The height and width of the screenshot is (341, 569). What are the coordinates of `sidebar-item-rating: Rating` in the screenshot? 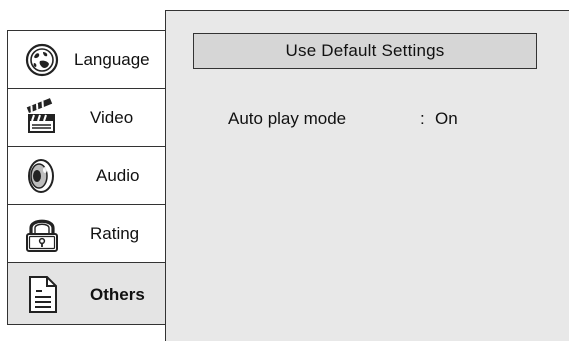 It's located at (86, 234).